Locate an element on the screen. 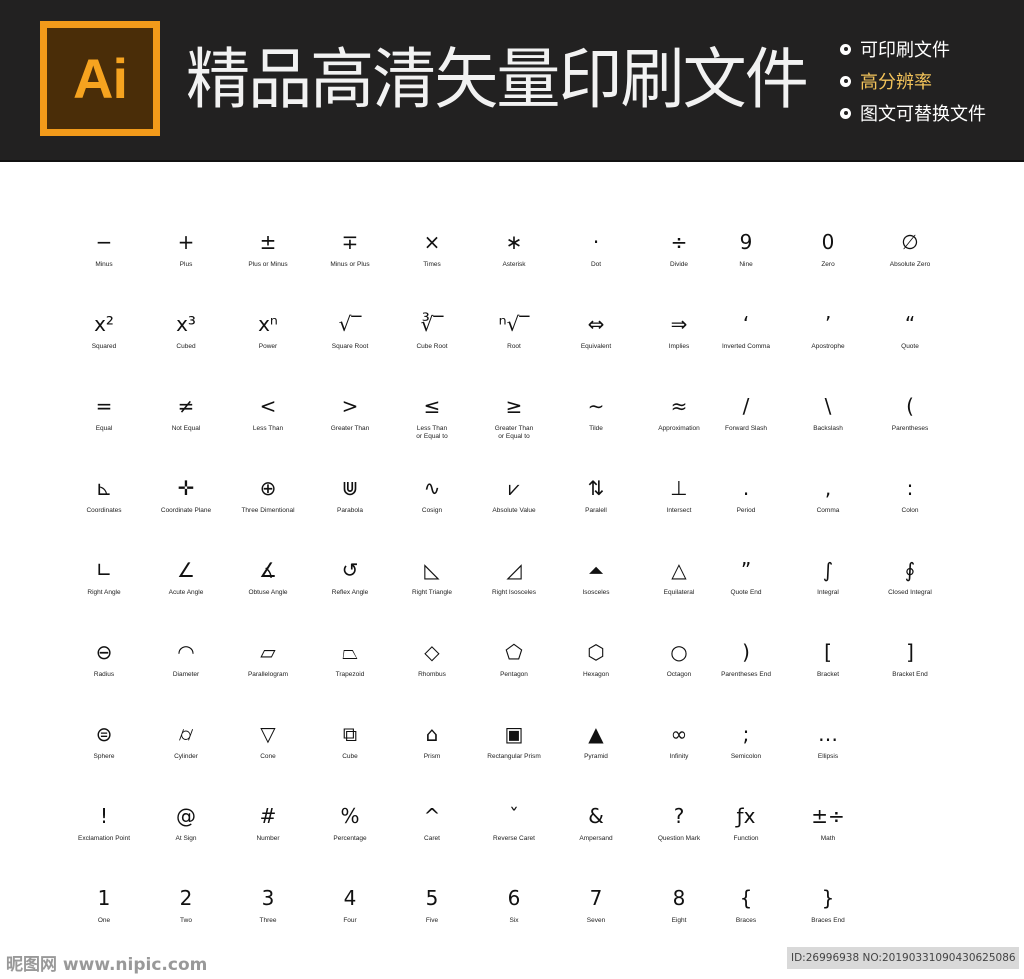  symbol-label: Ellipsis is located at coordinates (828, 756).